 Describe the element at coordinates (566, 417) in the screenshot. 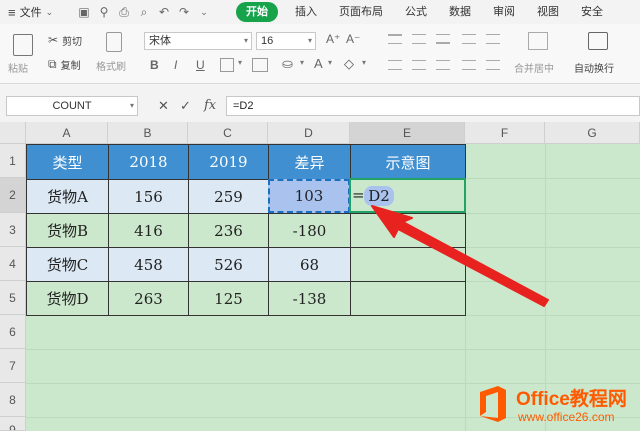

I see `watermark-url: www.office26.com` at that location.